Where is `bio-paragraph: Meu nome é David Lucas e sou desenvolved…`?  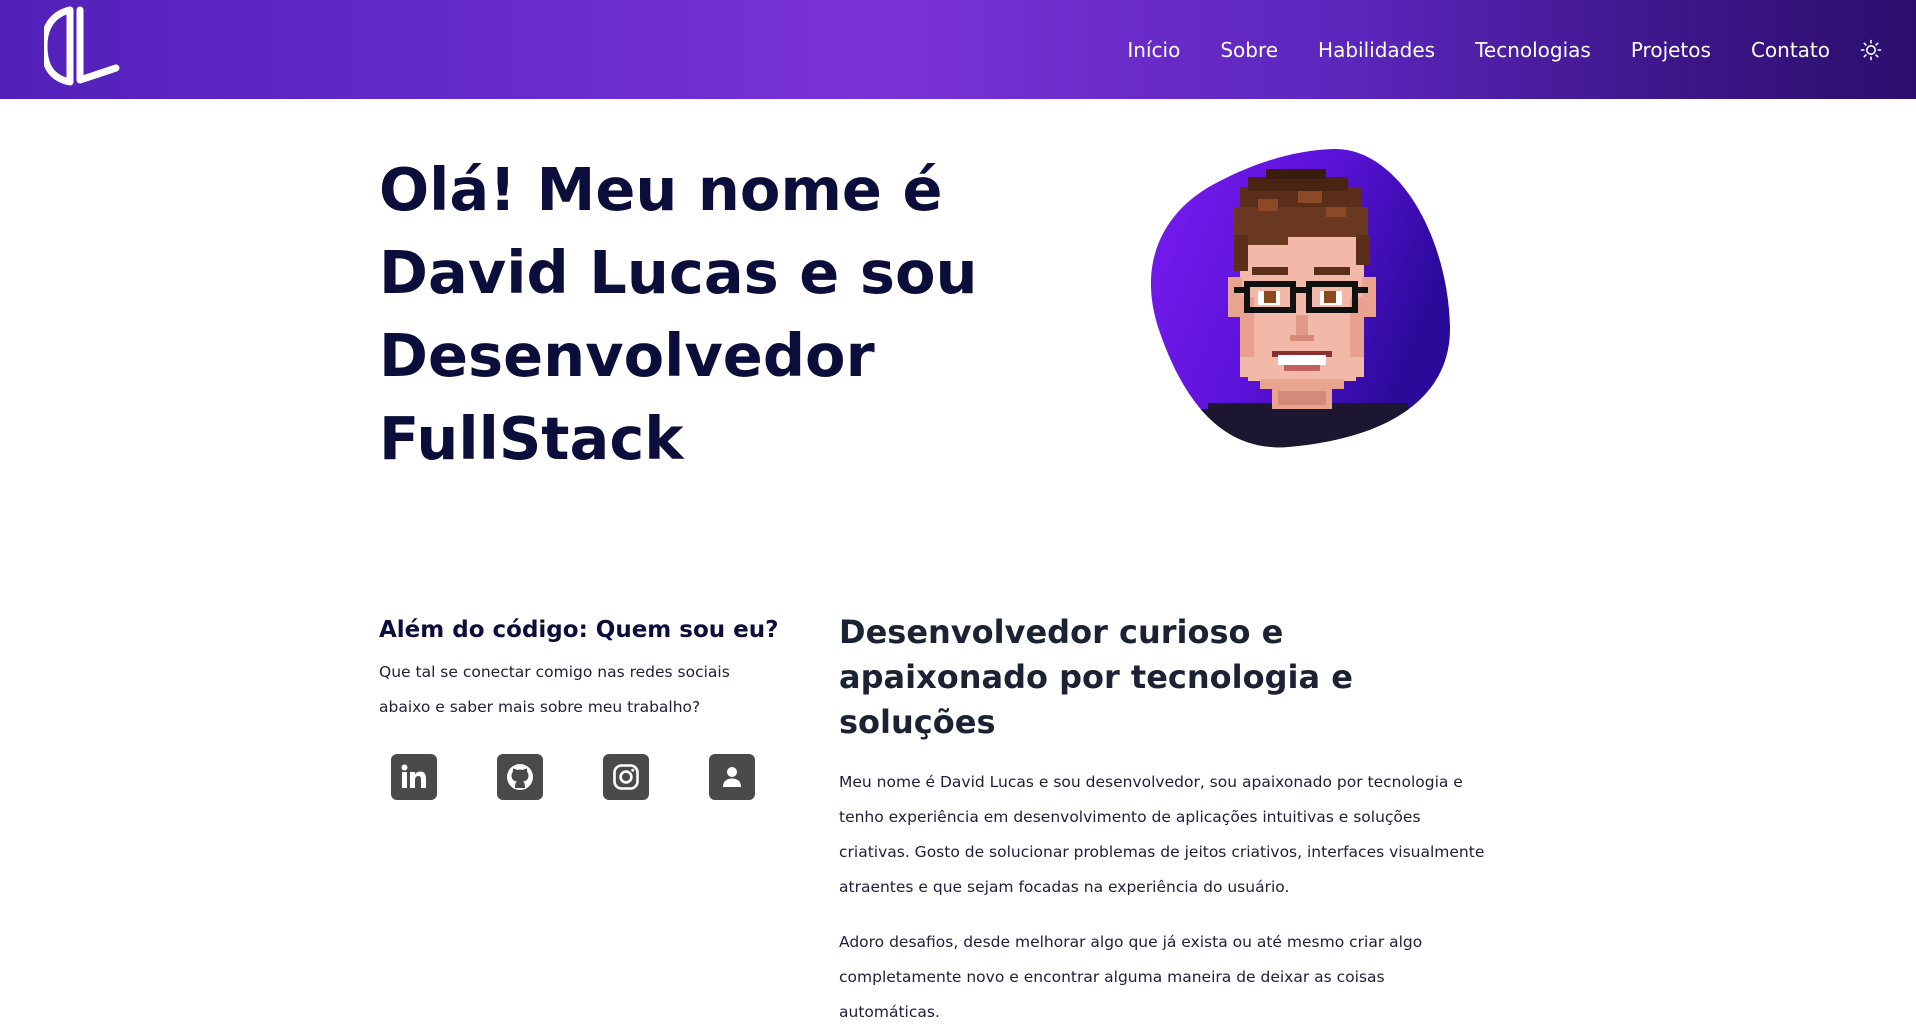
bio-paragraph: Meu nome é David Lucas e sou desenvolved… is located at coordinates (1162, 834).